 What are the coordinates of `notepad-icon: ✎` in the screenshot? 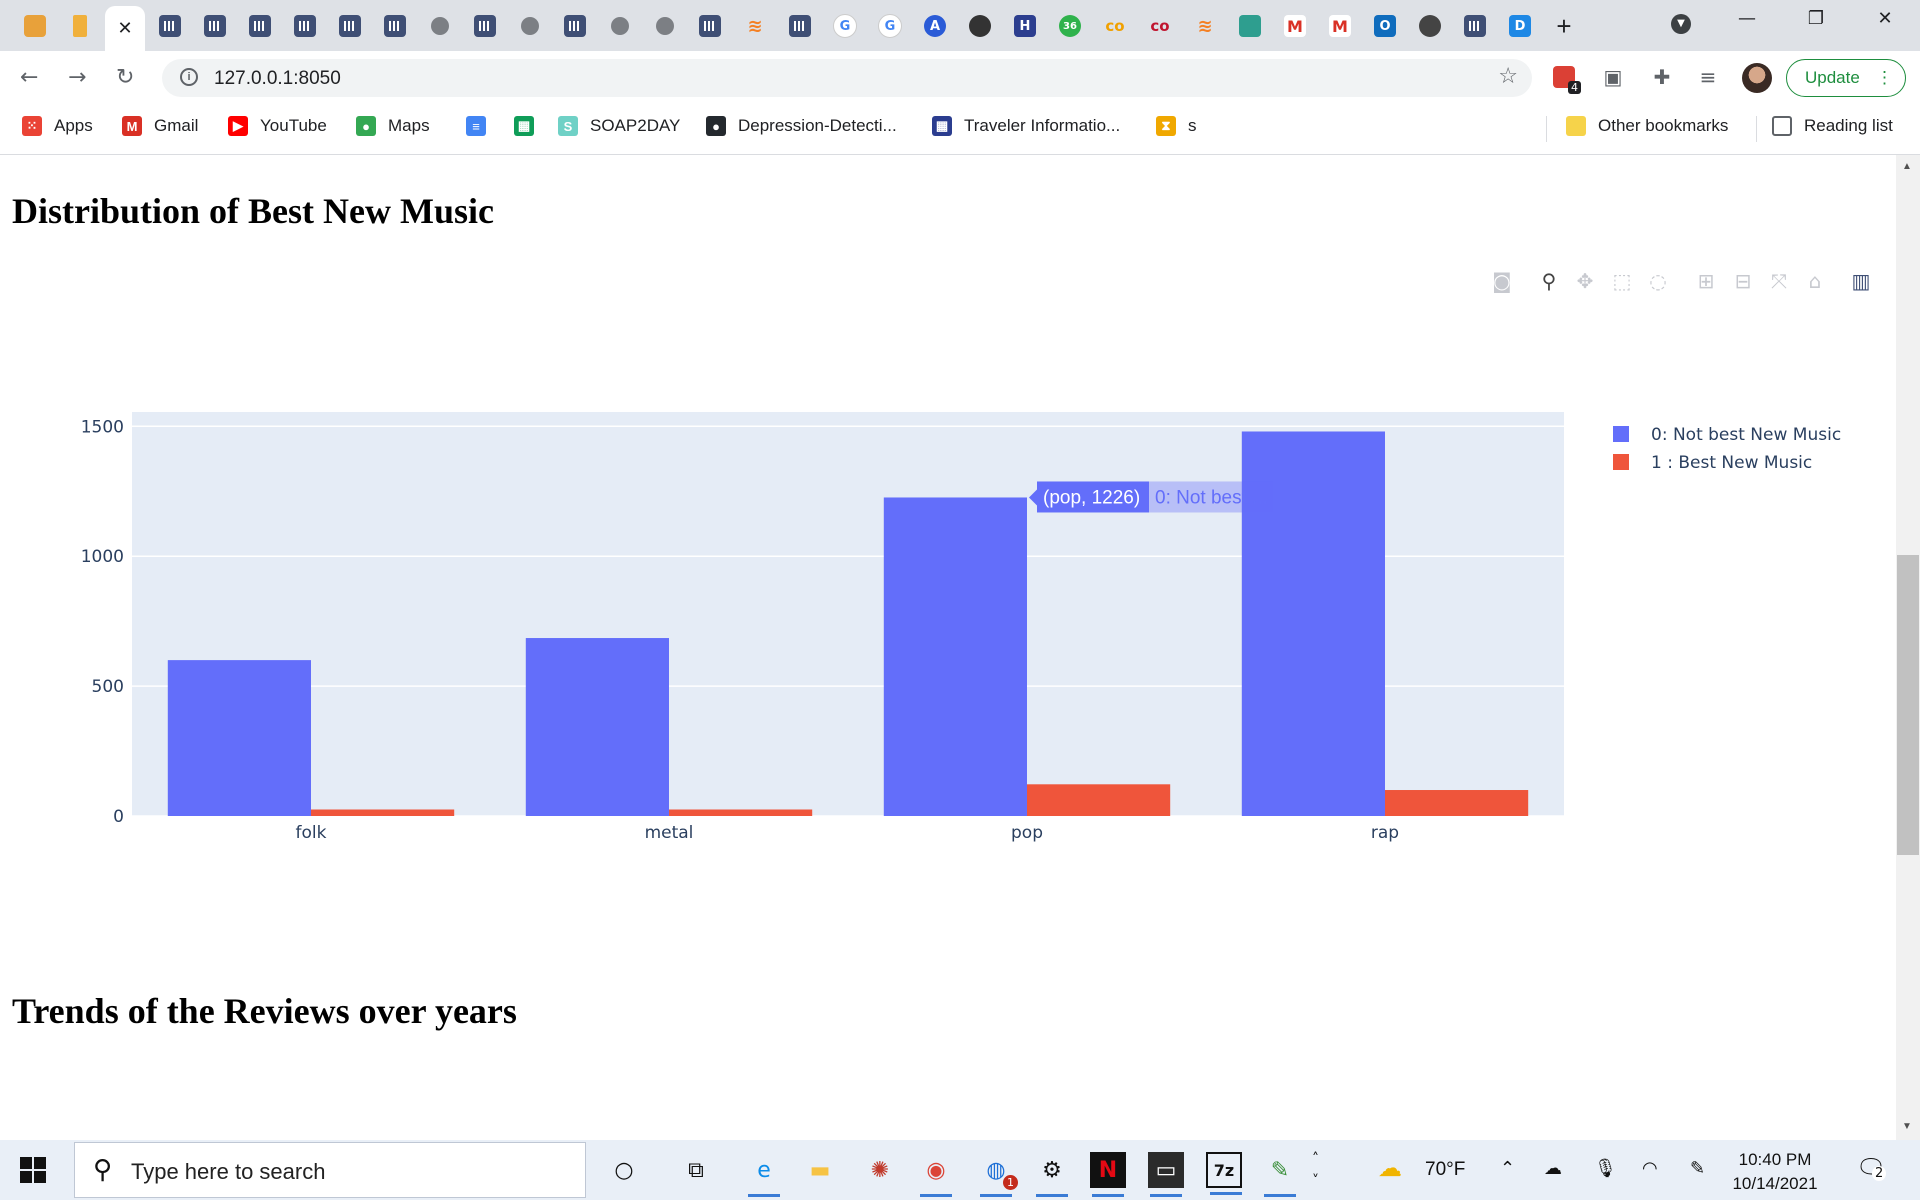 It's located at (1280, 1174).